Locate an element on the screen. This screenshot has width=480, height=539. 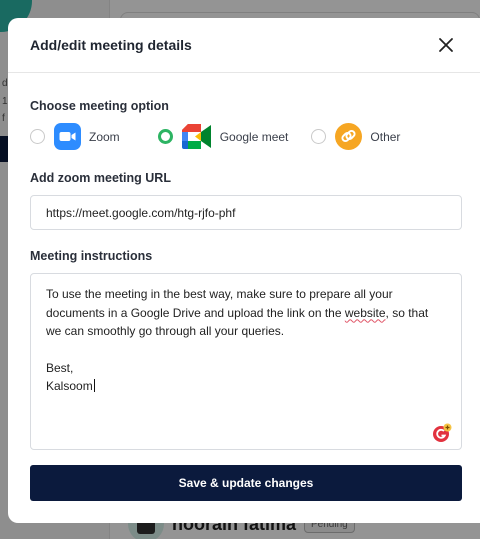
meeting-option-group: Zoom Google meet Other is located at coordinates (215, 136).